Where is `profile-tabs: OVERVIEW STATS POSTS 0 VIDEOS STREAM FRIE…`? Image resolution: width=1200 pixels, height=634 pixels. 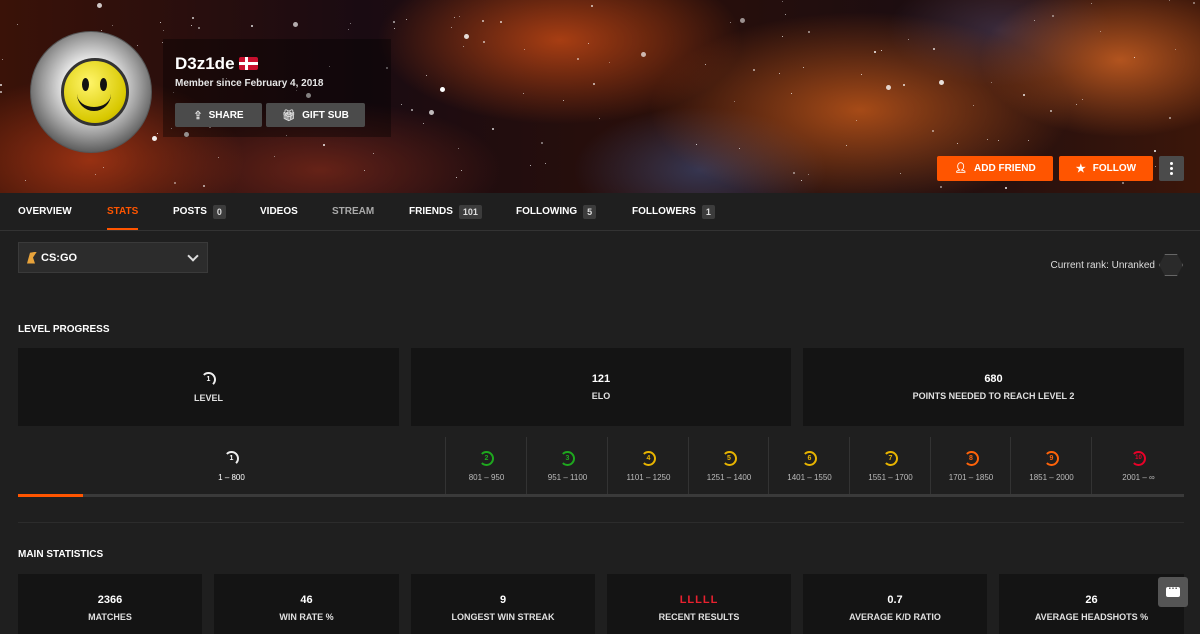
profile-tabs: OVERVIEW STATS POSTS 0 VIDEOS STREAM FRIE… is located at coordinates (600, 212).